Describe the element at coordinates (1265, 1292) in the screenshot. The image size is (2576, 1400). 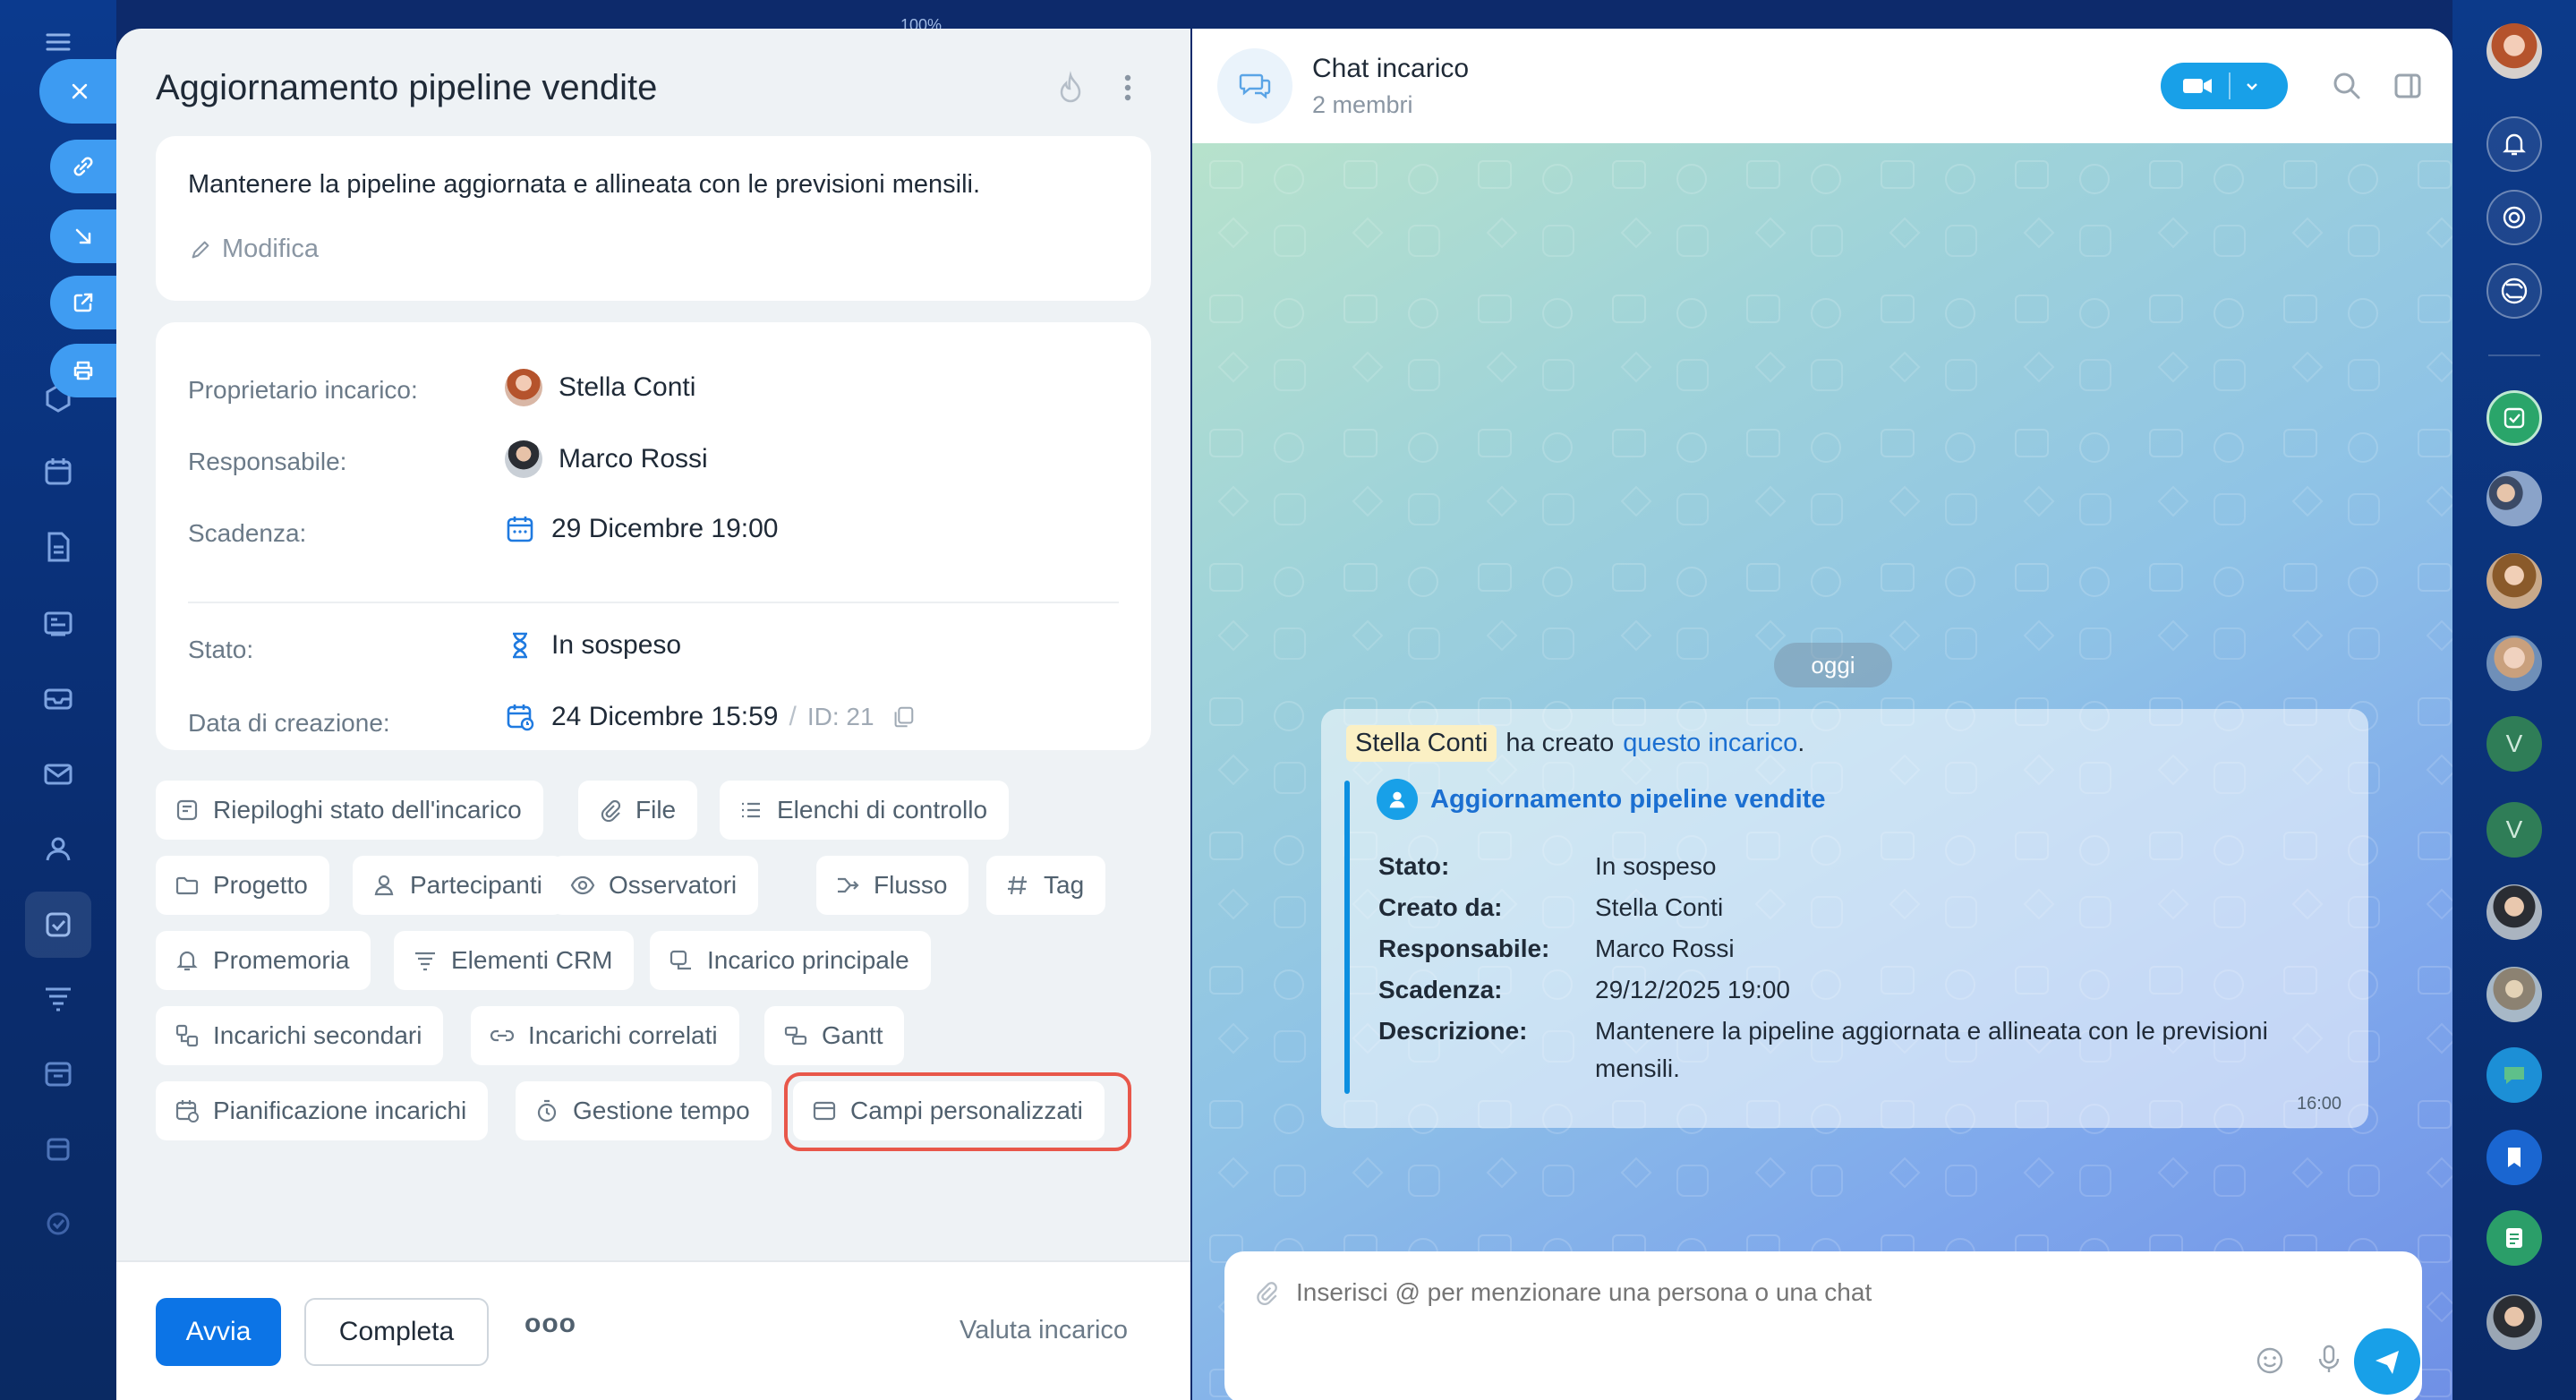
I see `attach-icon` at that location.